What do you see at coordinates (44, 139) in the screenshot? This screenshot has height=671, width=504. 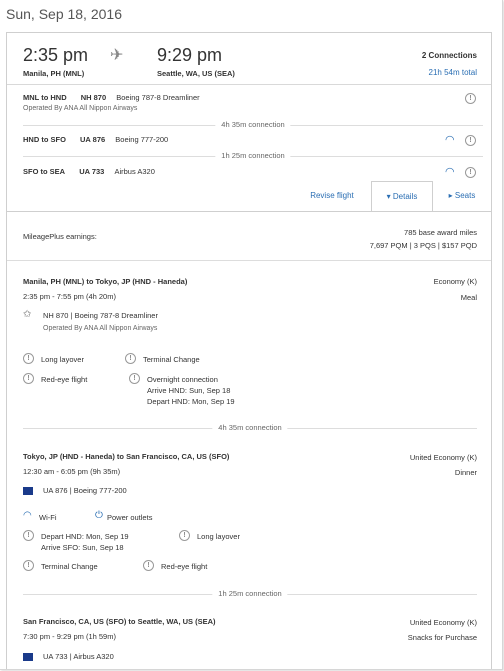 I see `segment-route: HND to SFO` at bounding box center [44, 139].